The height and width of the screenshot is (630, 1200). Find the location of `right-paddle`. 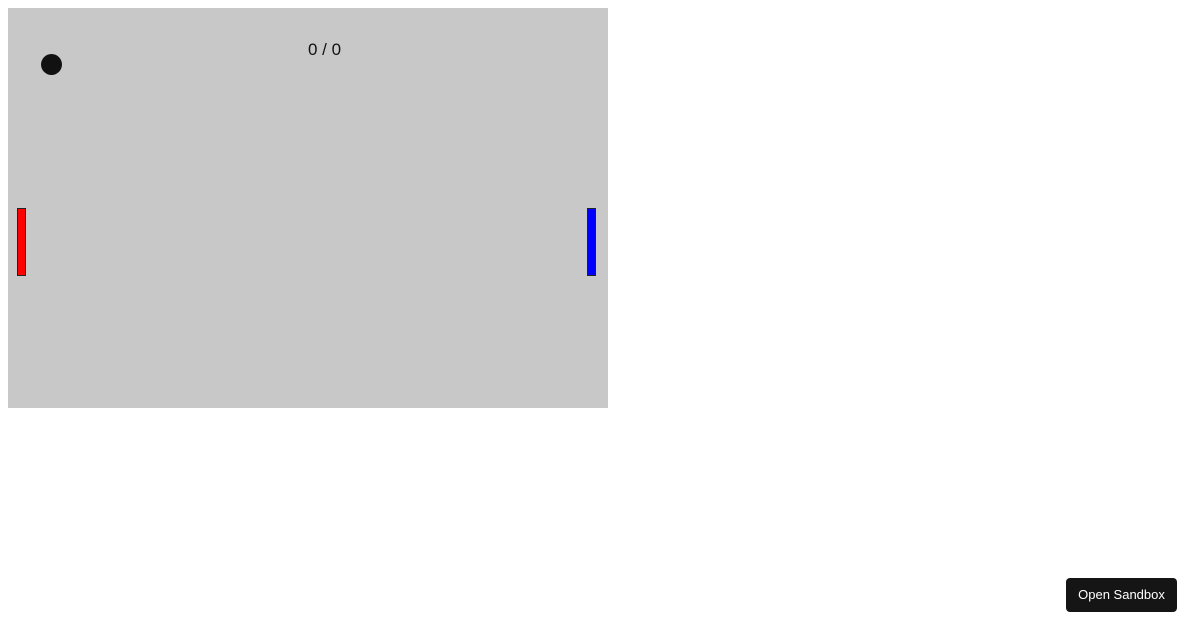

right-paddle is located at coordinates (591, 242).